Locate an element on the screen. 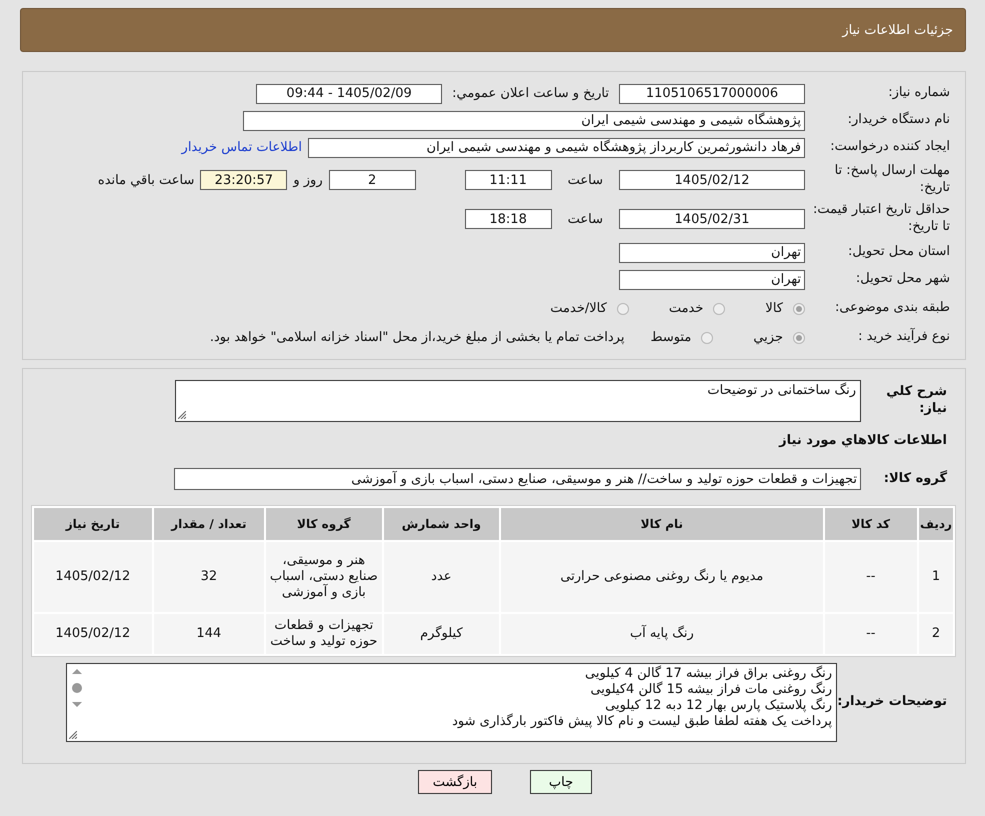 The image size is (985, 816). field-label: گروه کالا: is located at coordinates (915, 479).